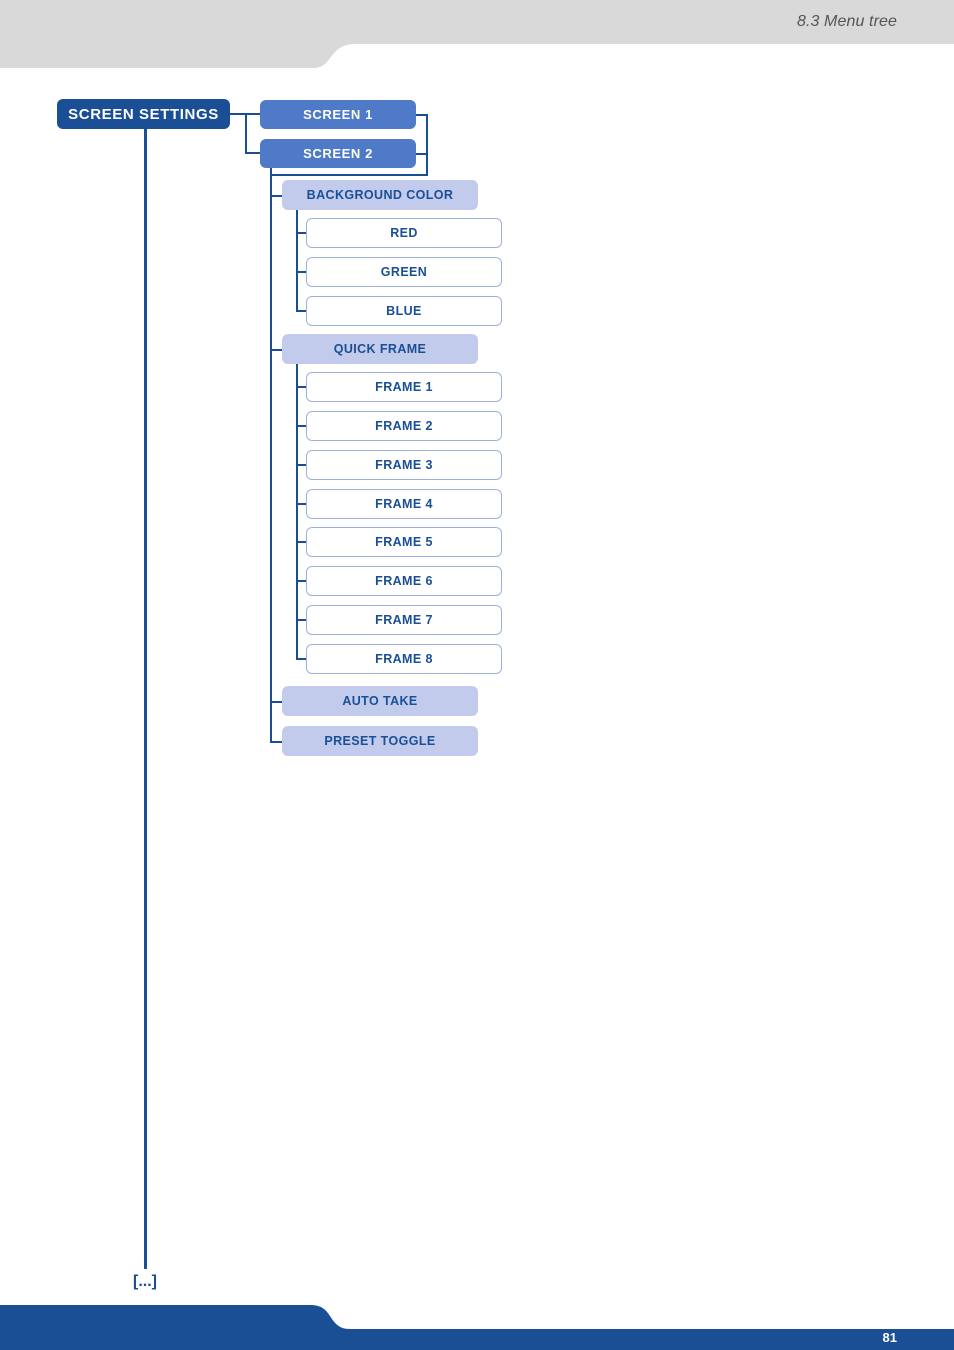  What do you see at coordinates (143, 114) in the screenshot?
I see `menu-root-screen-settings: SCREEN SETTINGS` at bounding box center [143, 114].